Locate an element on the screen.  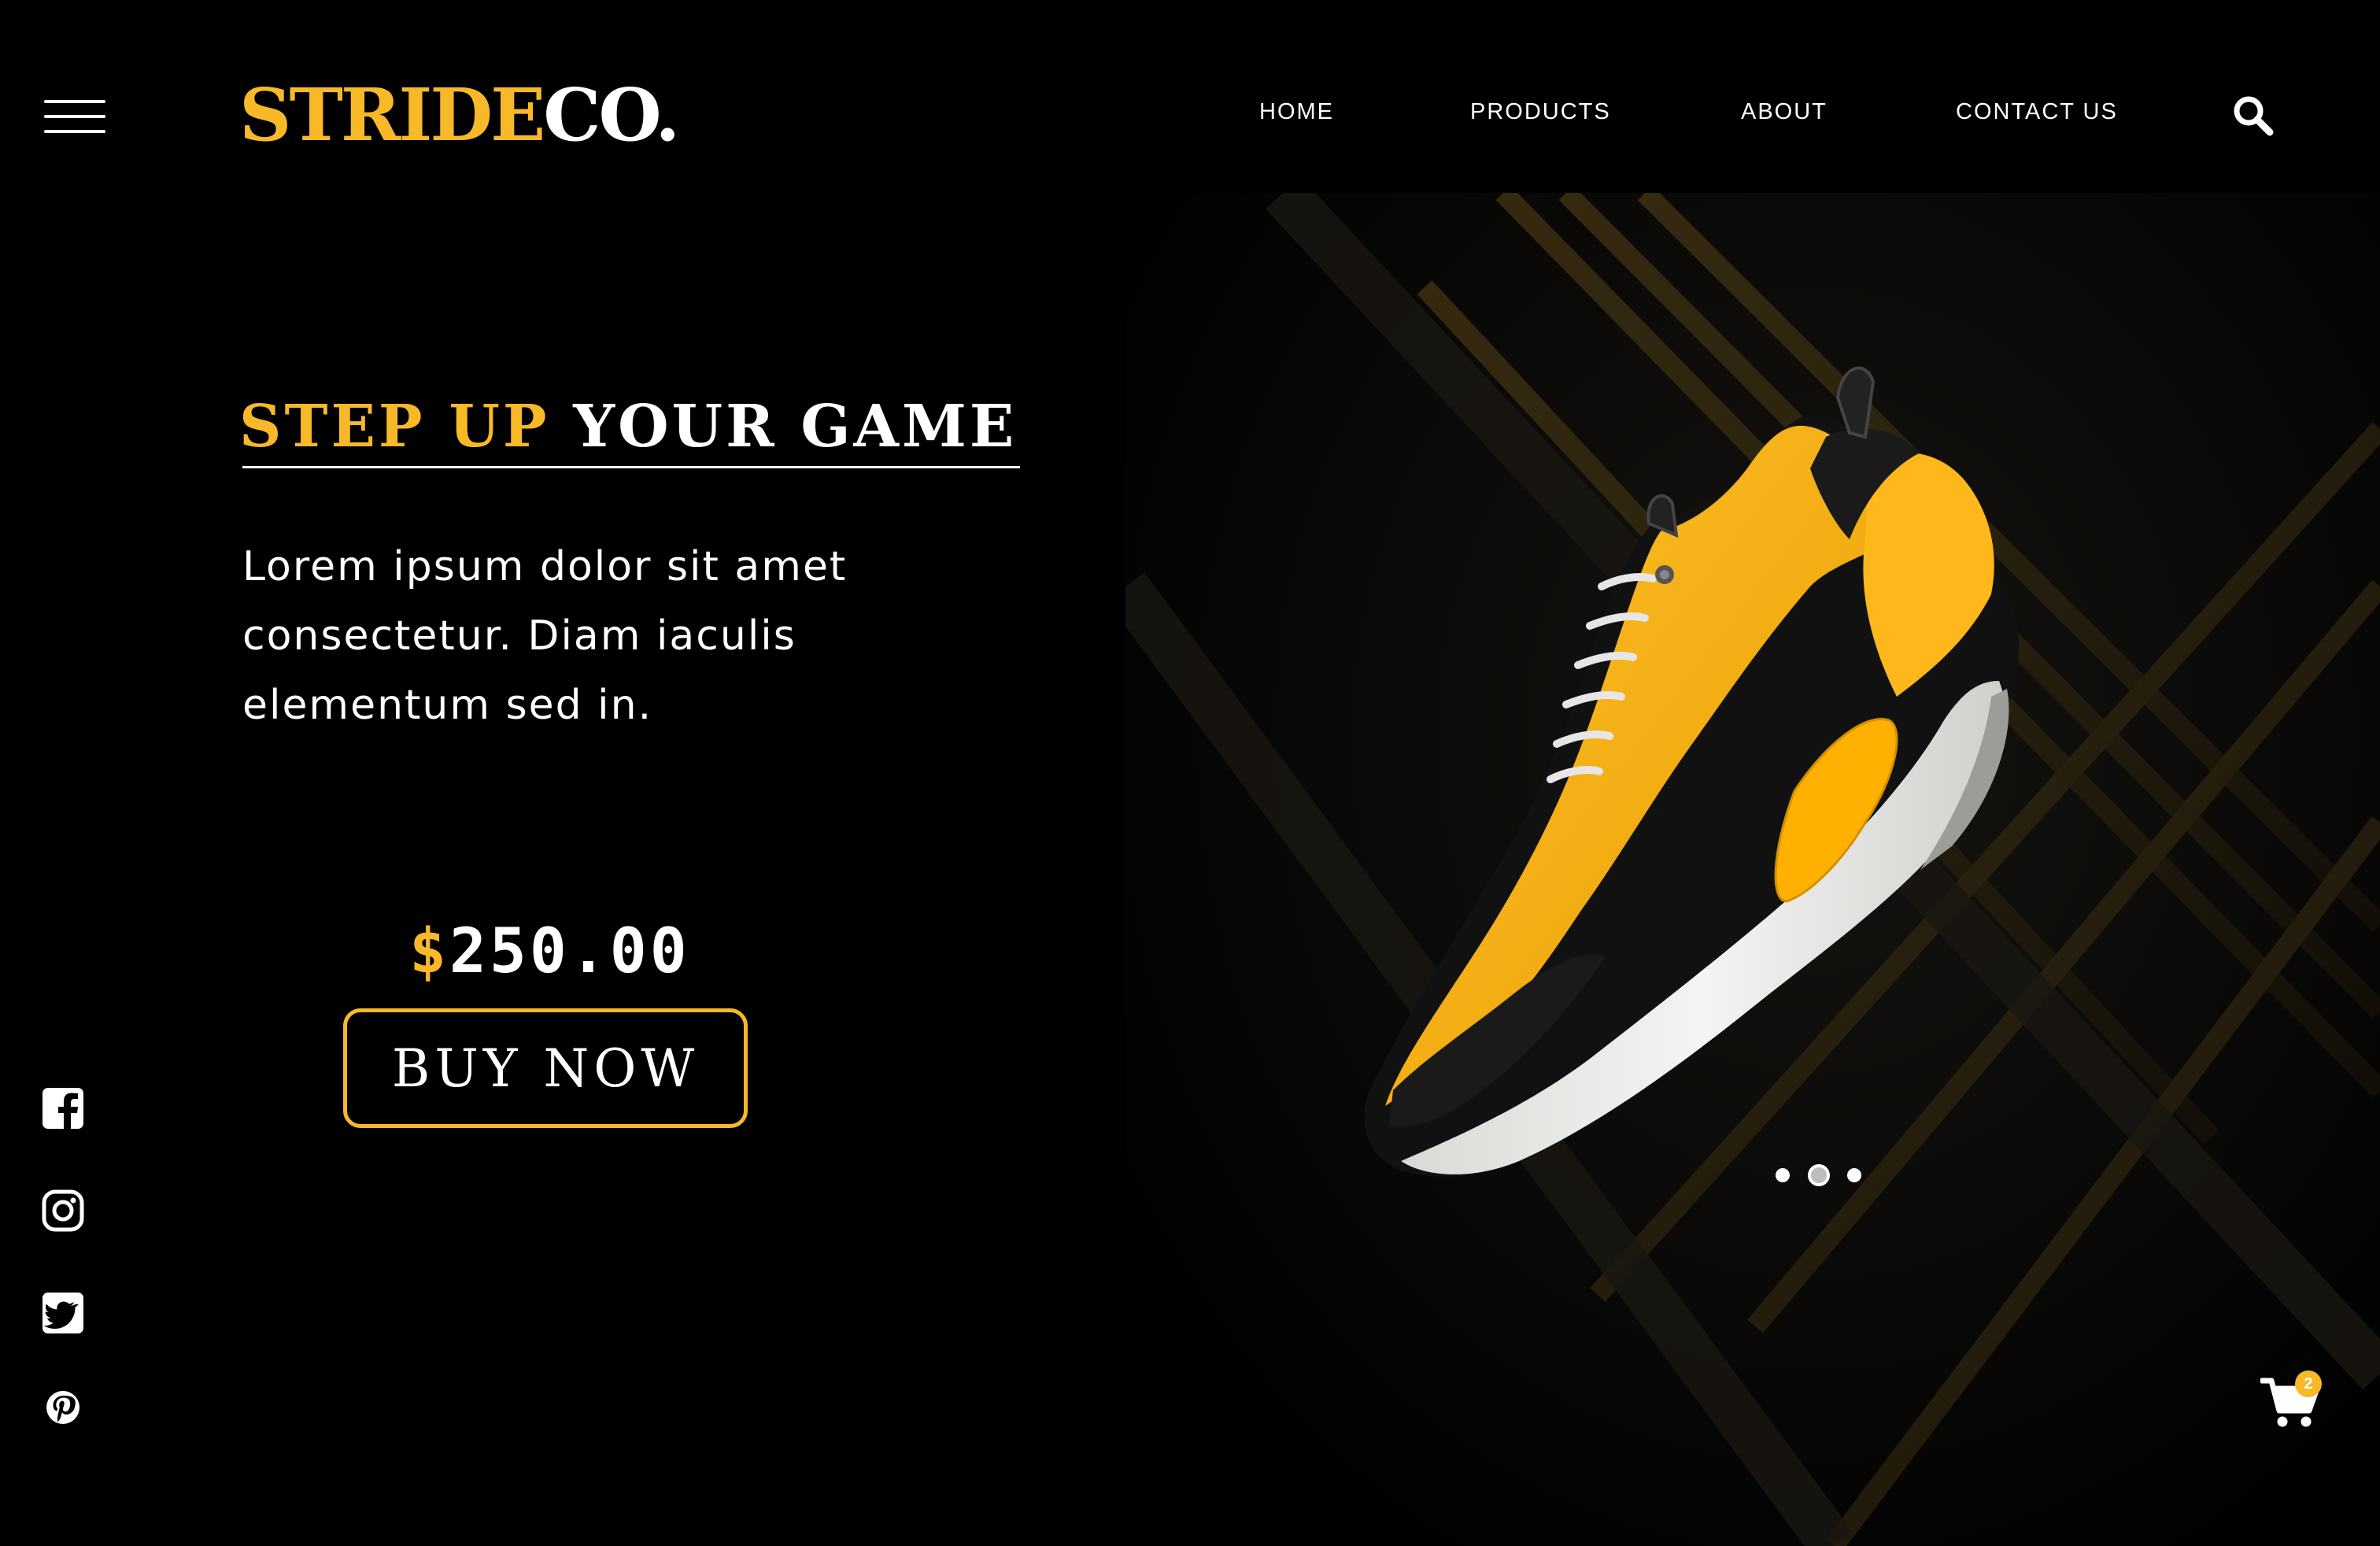
nav-about: ABOUT is located at coordinates (1784, 112).